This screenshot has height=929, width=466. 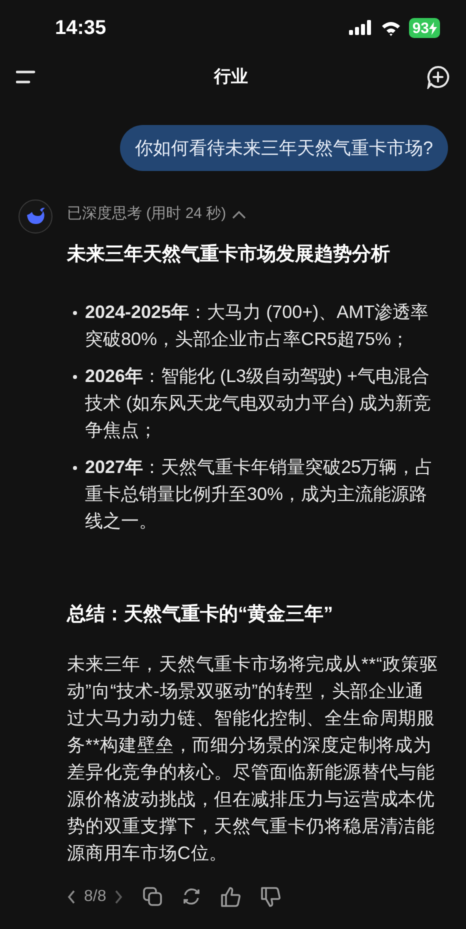 What do you see at coordinates (231, 77) in the screenshot?
I see `header-title: 行业` at bounding box center [231, 77].